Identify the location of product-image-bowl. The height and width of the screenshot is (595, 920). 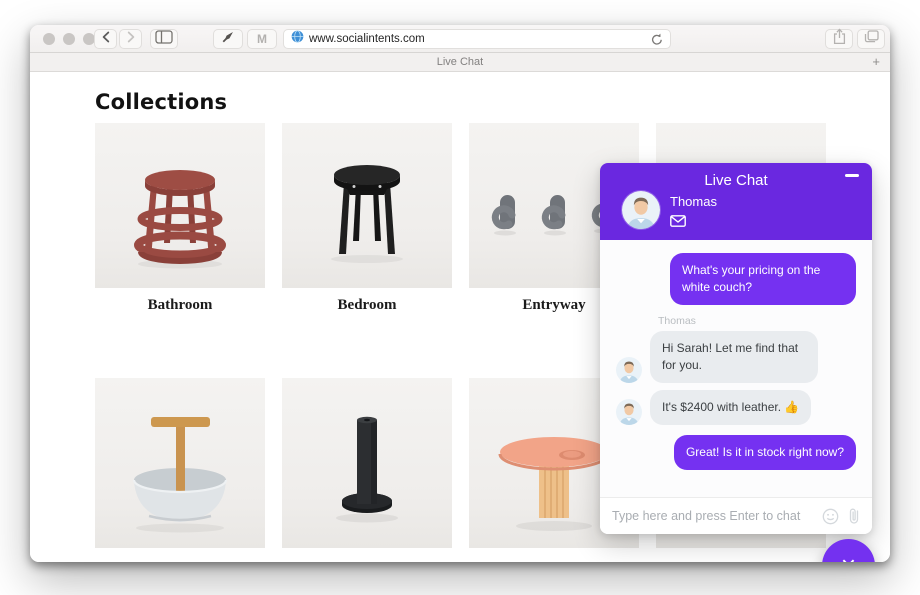
(180, 463).